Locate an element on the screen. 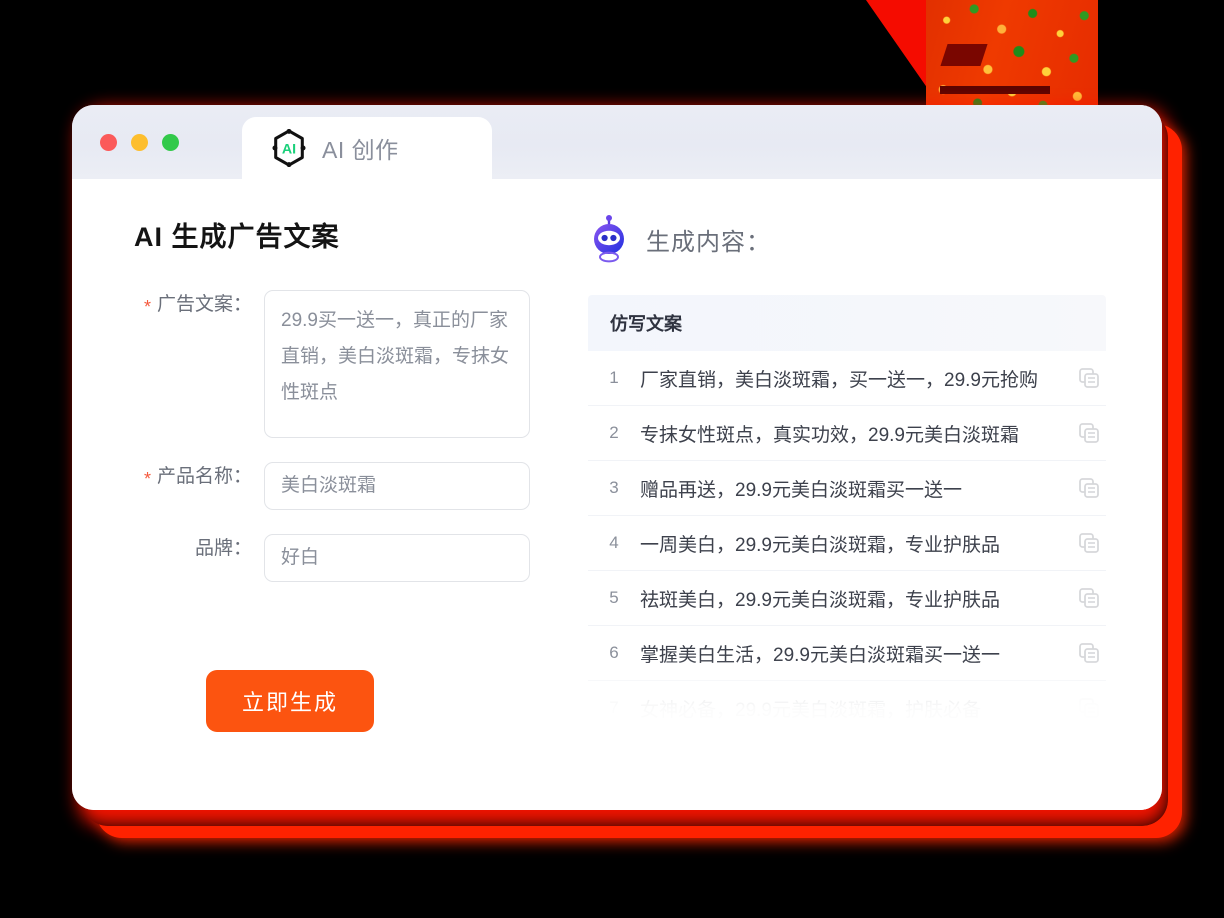  svg-text: AI is located at coordinates (289, 150).